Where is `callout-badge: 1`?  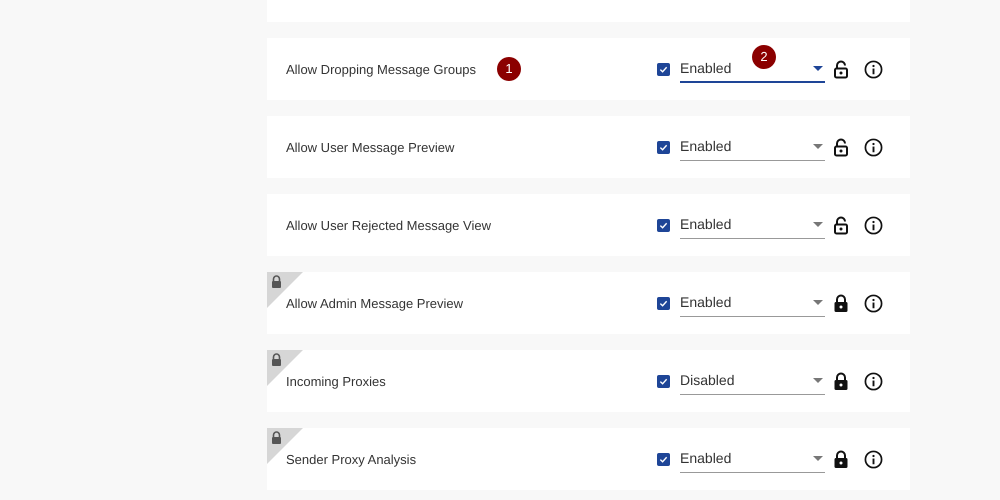
callout-badge: 1 is located at coordinates (509, 69).